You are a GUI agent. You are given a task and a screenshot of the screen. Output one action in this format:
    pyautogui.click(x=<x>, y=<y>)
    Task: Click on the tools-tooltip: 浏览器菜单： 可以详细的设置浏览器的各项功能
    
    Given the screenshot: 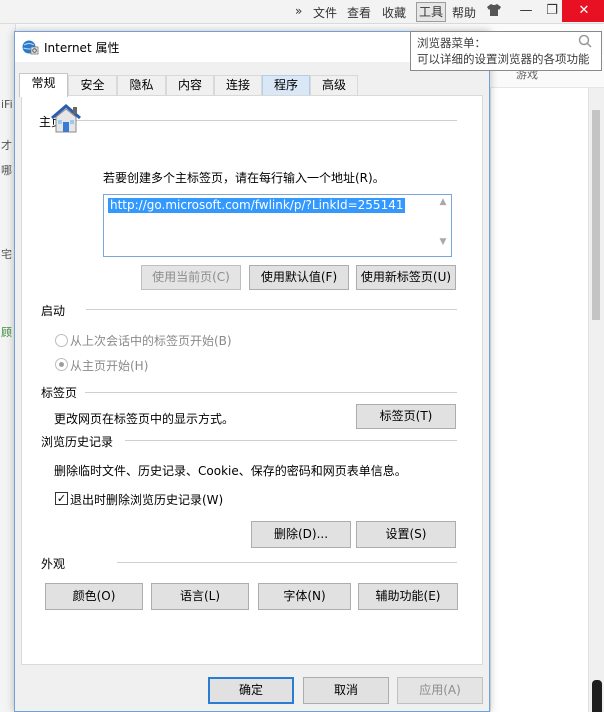 What is the action you would take?
    pyautogui.click(x=506, y=51)
    